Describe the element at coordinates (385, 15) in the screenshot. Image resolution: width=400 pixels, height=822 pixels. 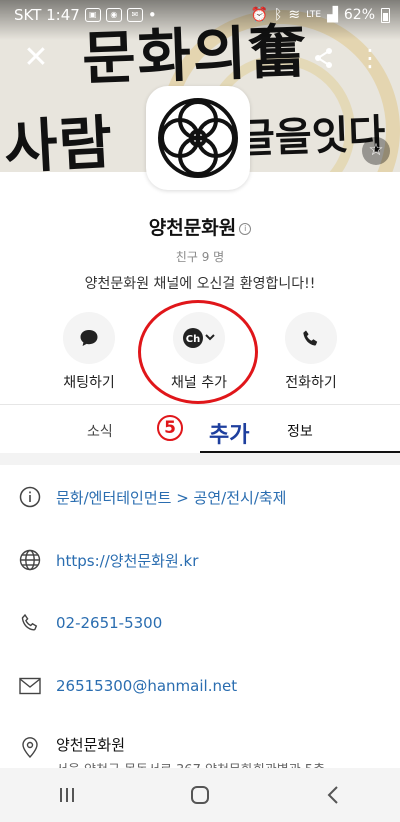
I see `battery-icon` at that location.